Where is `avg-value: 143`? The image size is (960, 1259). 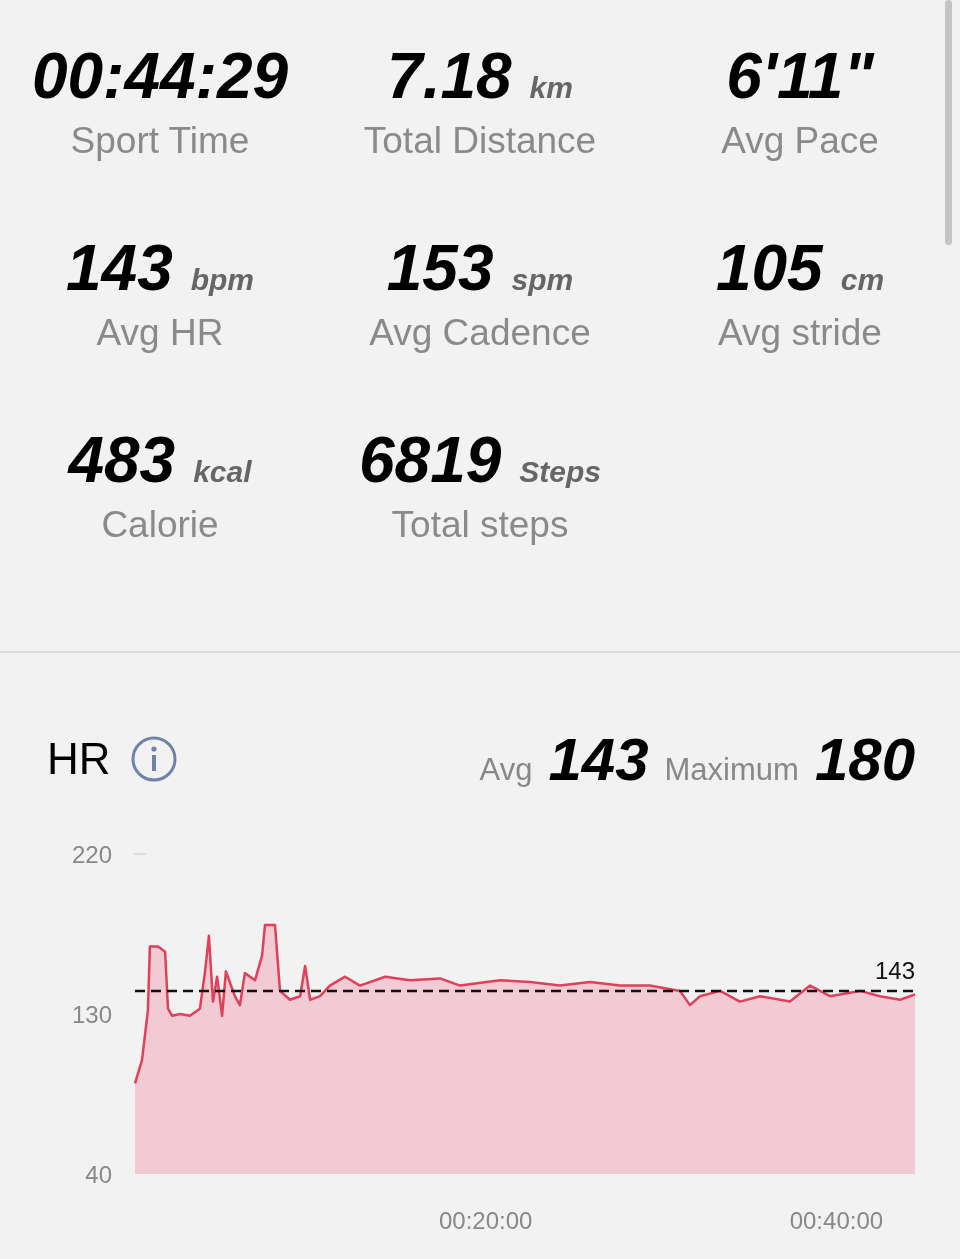 avg-value: 143 is located at coordinates (598, 759).